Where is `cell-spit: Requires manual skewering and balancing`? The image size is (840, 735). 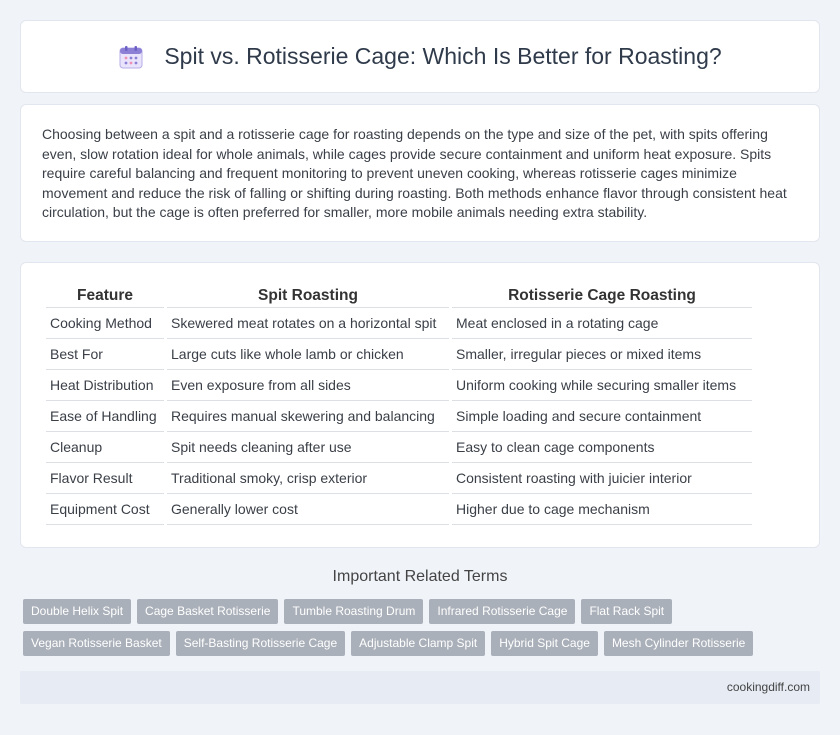
cell-spit: Requires manual skewering and balancing is located at coordinates (308, 416).